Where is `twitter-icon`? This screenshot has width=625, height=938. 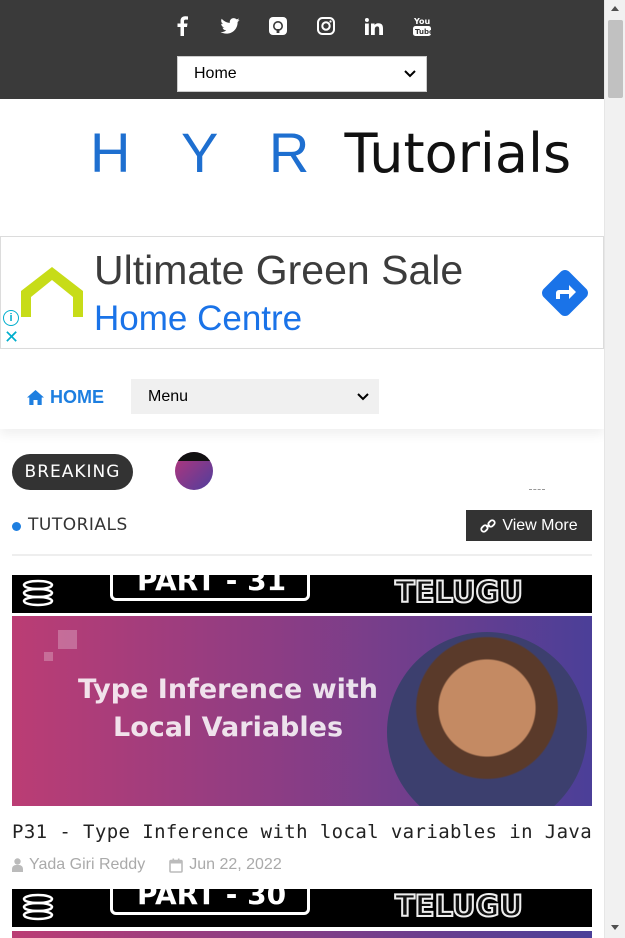 twitter-icon is located at coordinates (230, 26).